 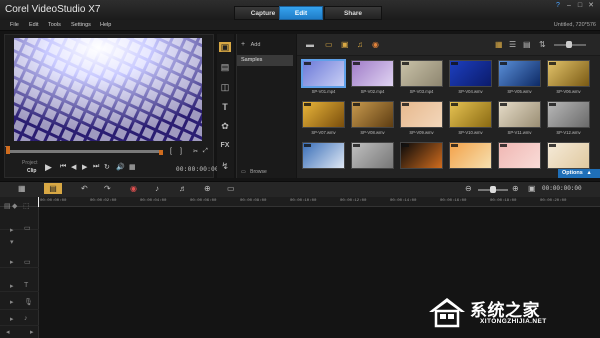 I want to click on show-photos-icon: ▣, so click(x=345, y=44).